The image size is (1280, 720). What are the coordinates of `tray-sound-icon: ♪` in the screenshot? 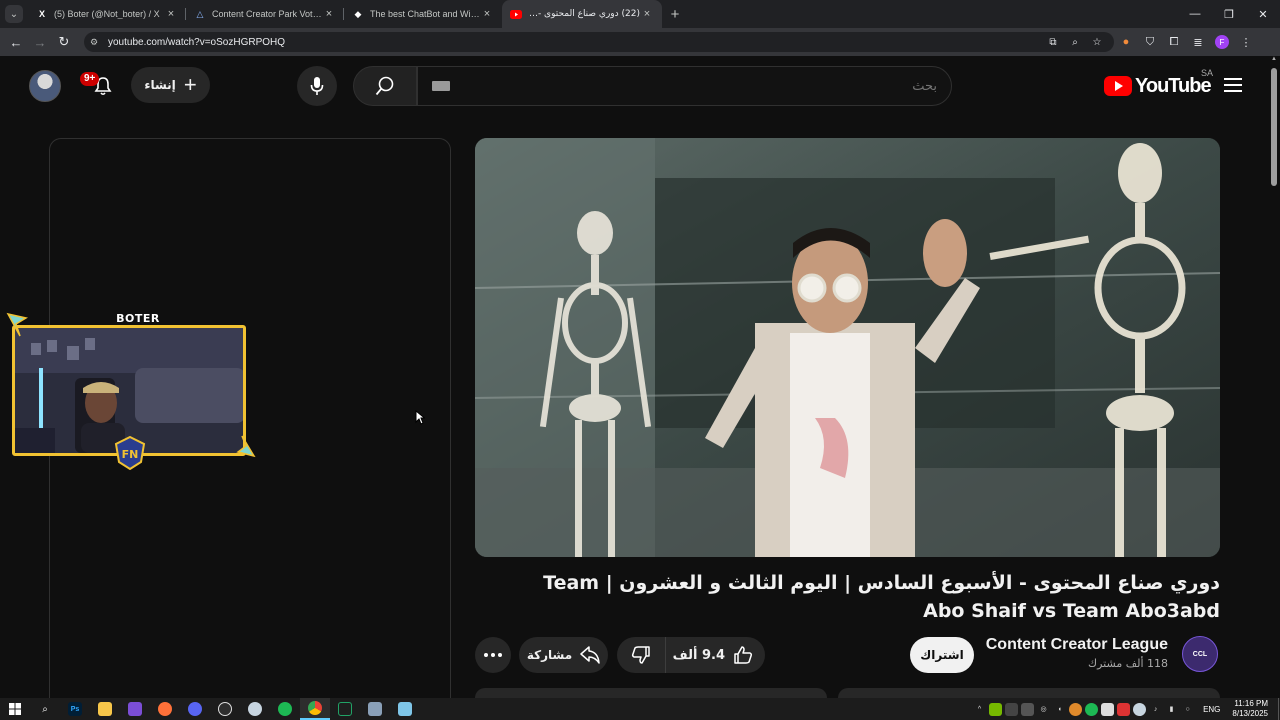 It's located at (1155, 709).